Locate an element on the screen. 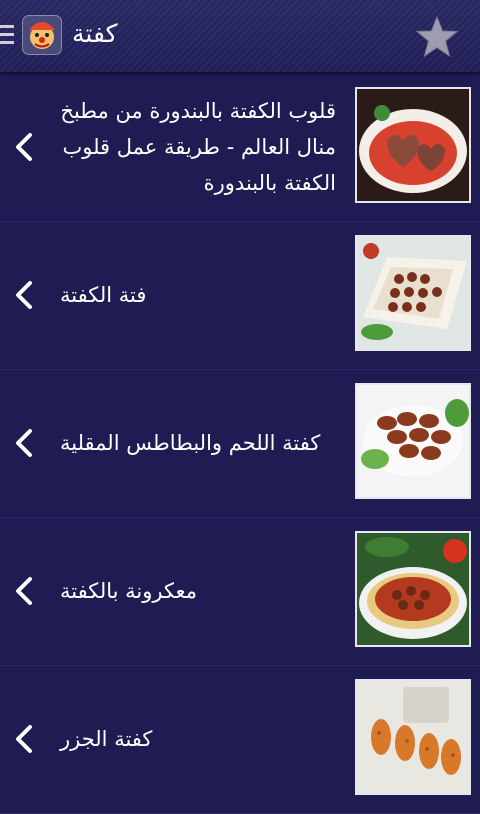  star-icon is located at coordinates (437, 36).